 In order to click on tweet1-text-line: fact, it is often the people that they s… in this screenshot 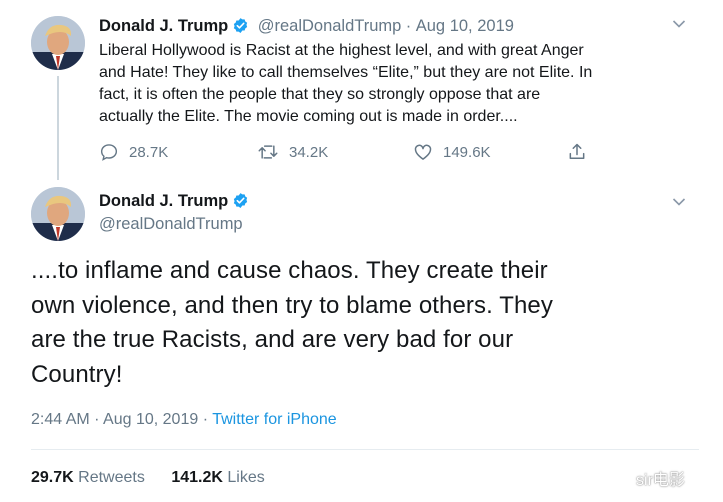, I will do `click(320, 94)`.